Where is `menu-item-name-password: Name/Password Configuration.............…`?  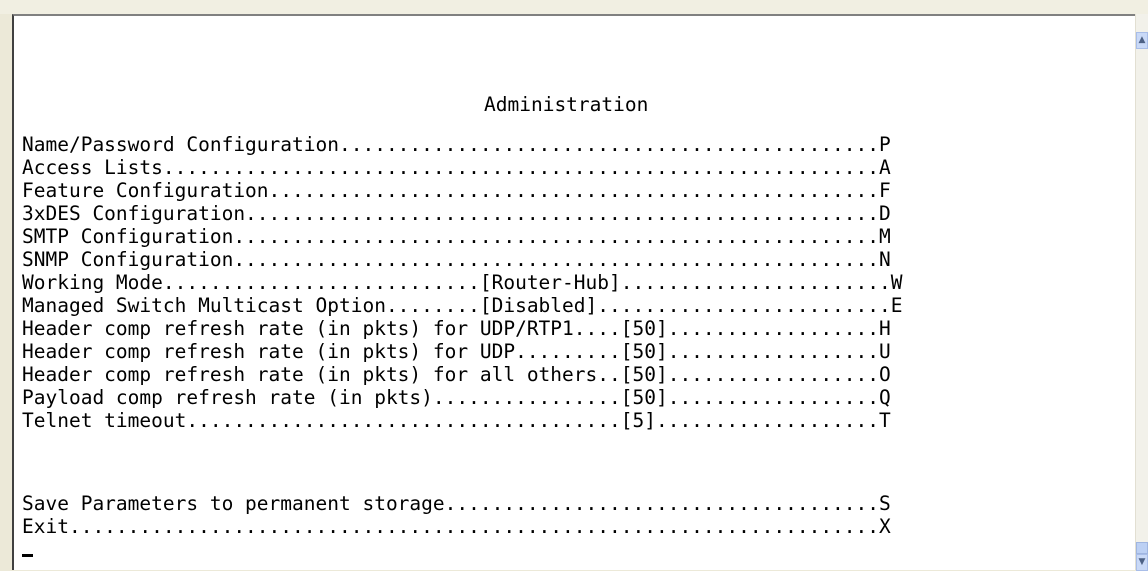
menu-item-name-password: Name/Password Configuration.............… is located at coordinates (456, 145).